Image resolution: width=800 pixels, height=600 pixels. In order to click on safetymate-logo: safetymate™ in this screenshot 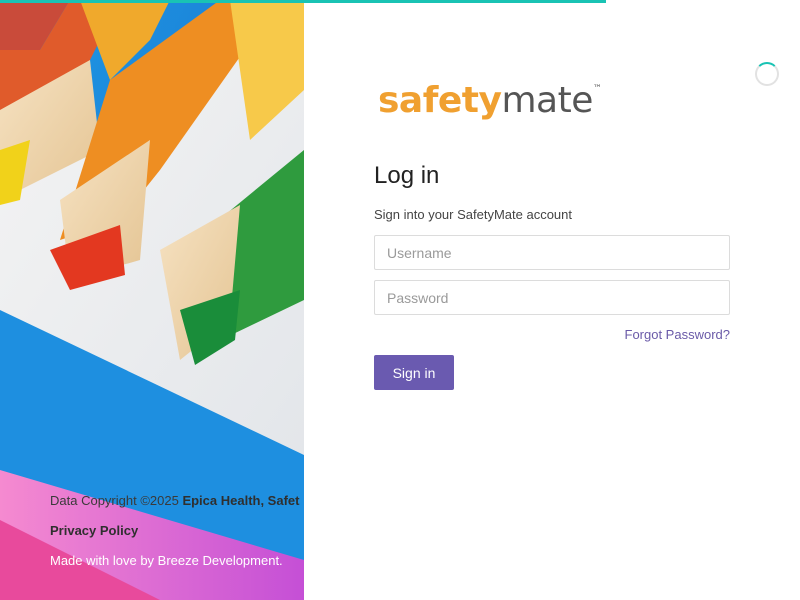, I will do `click(490, 102)`.